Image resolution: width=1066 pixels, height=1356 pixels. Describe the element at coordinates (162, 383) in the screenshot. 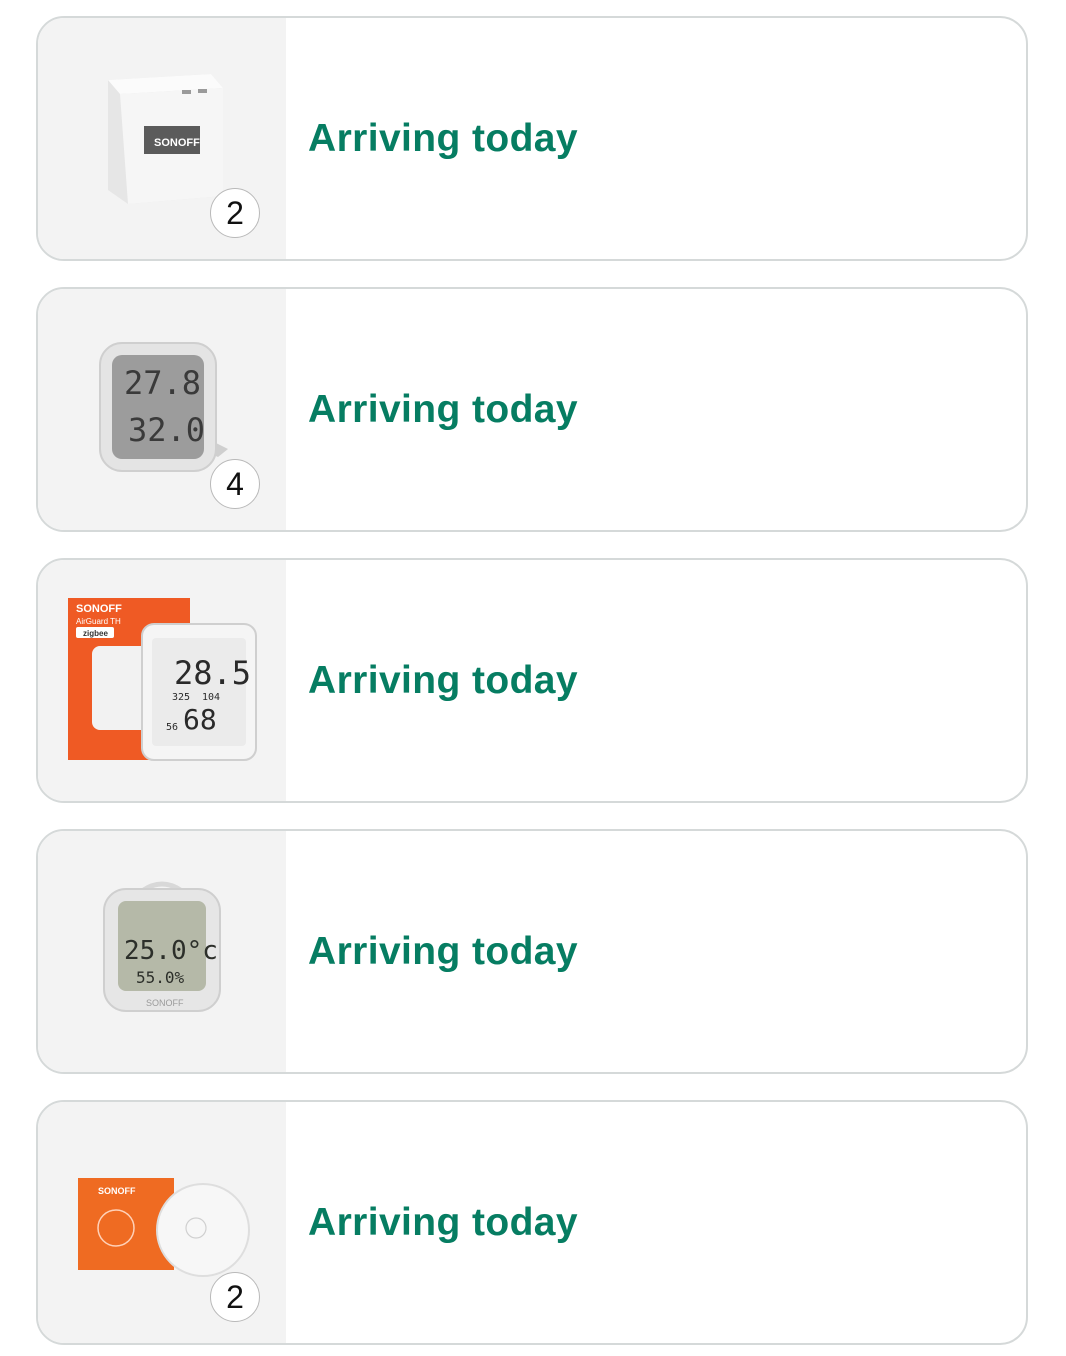

I see `lcd-temperature: 27.8` at that location.